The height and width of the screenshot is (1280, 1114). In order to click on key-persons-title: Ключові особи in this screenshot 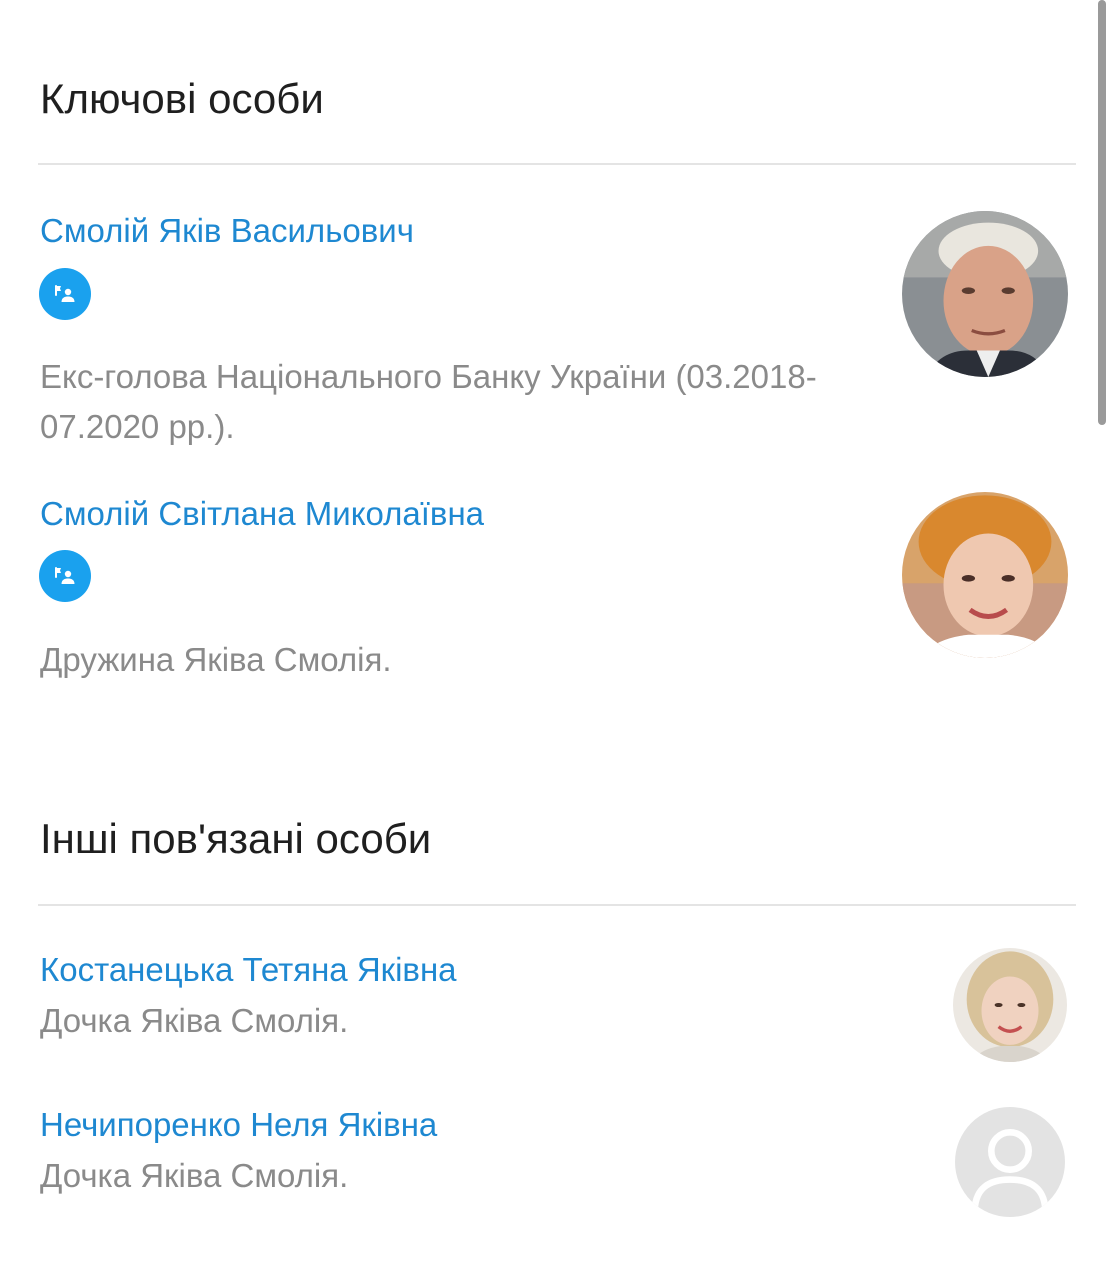, I will do `click(182, 98)`.